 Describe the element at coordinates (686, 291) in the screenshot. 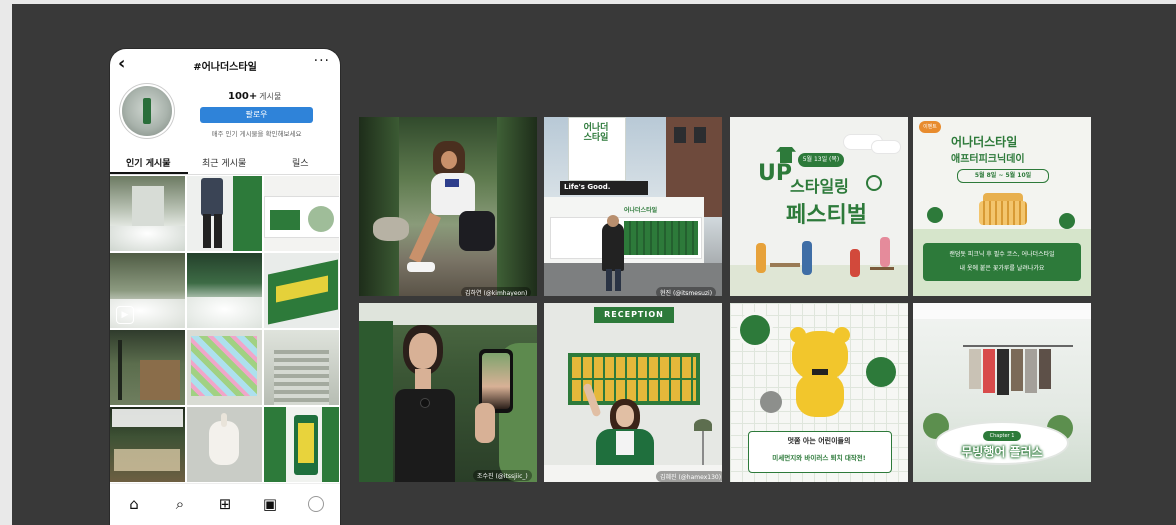

I see `photo-credit: 현진 (@itsmesuzi)` at that location.